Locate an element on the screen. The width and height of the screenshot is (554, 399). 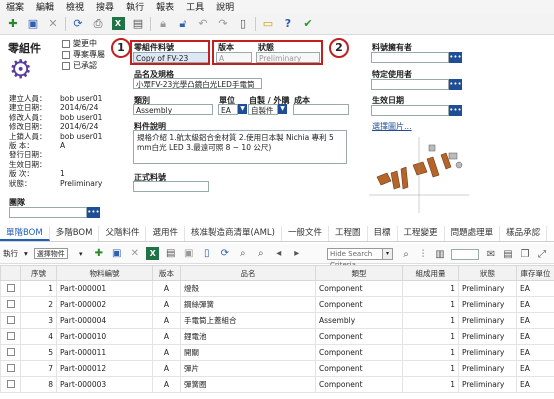
owner-field is located at coordinates (410, 57).